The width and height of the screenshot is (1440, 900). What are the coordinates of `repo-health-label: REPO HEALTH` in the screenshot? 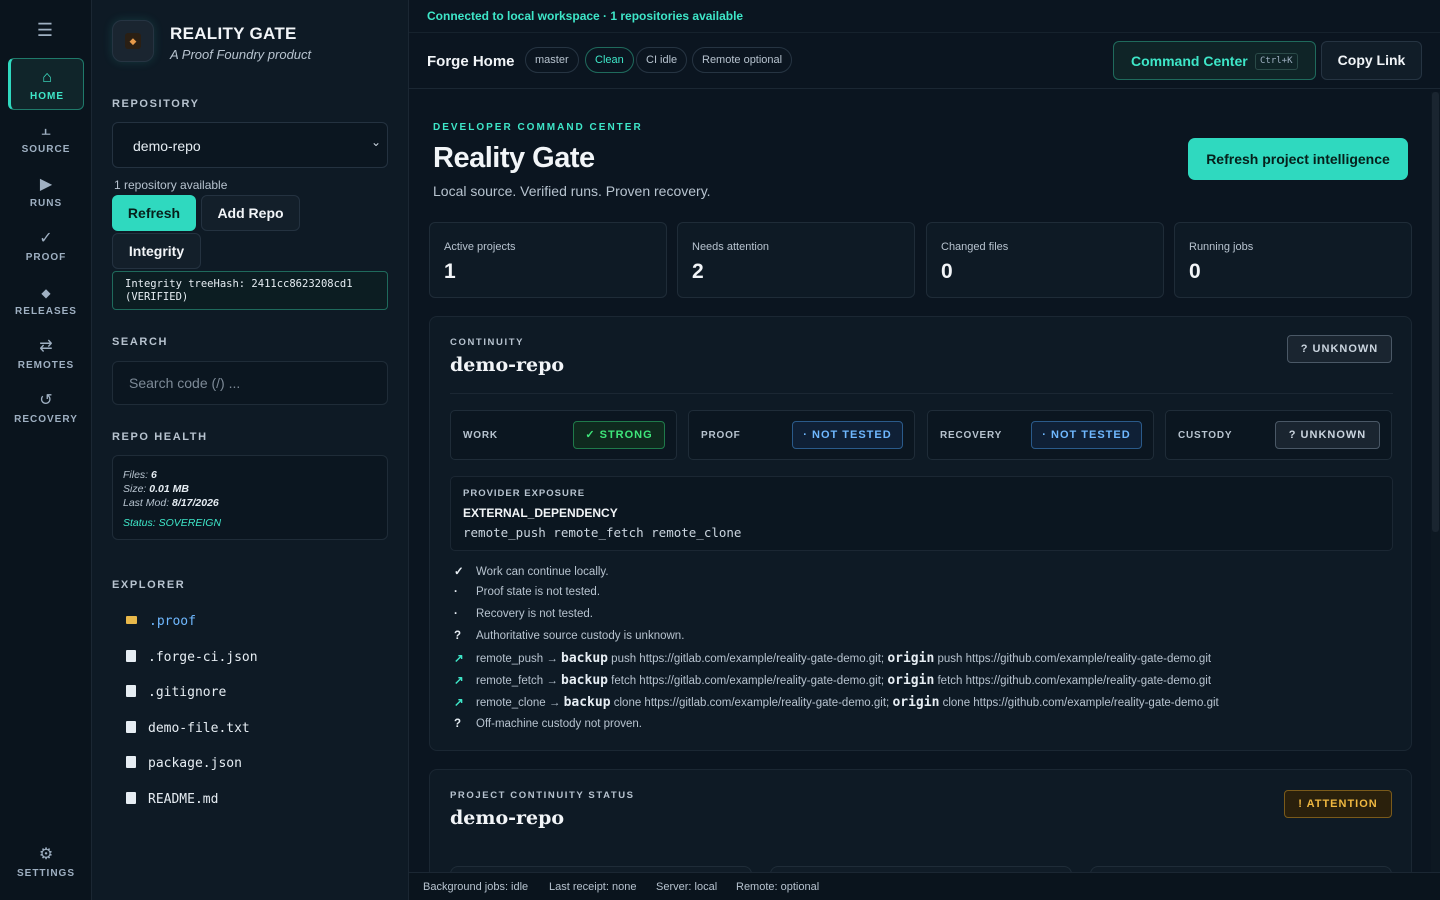 It's located at (160, 437).